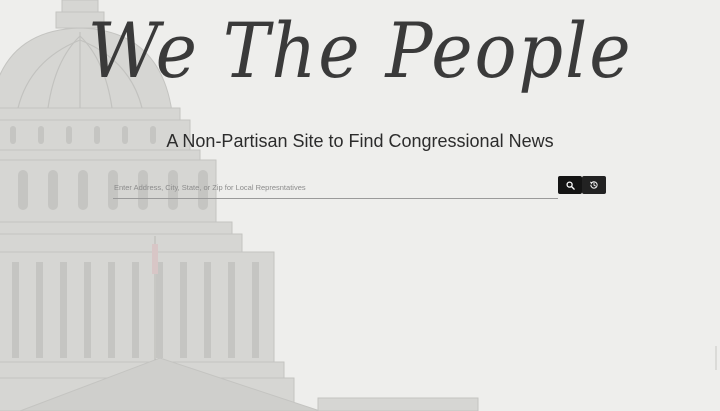 This screenshot has width=720, height=411. I want to click on search-icon, so click(570, 185).